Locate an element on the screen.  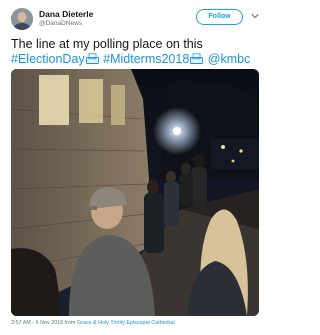
mention-kmbc: @kmbc is located at coordinates (229, 59).